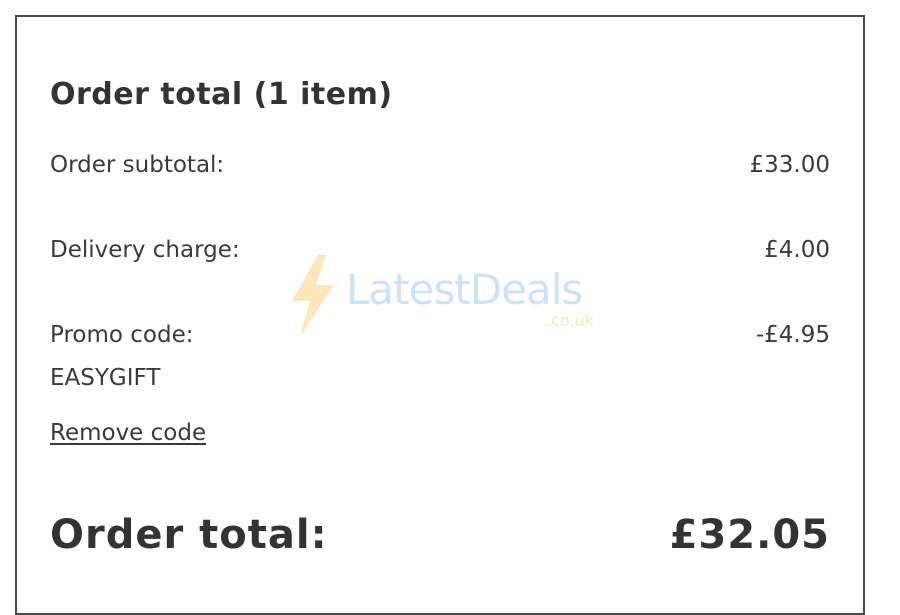 The height and width of the screenshot is (615, 900). Describe the element at coordinates (145, 250) in the screenshot. I see `delivery-label: Delivery charge:` at that location.